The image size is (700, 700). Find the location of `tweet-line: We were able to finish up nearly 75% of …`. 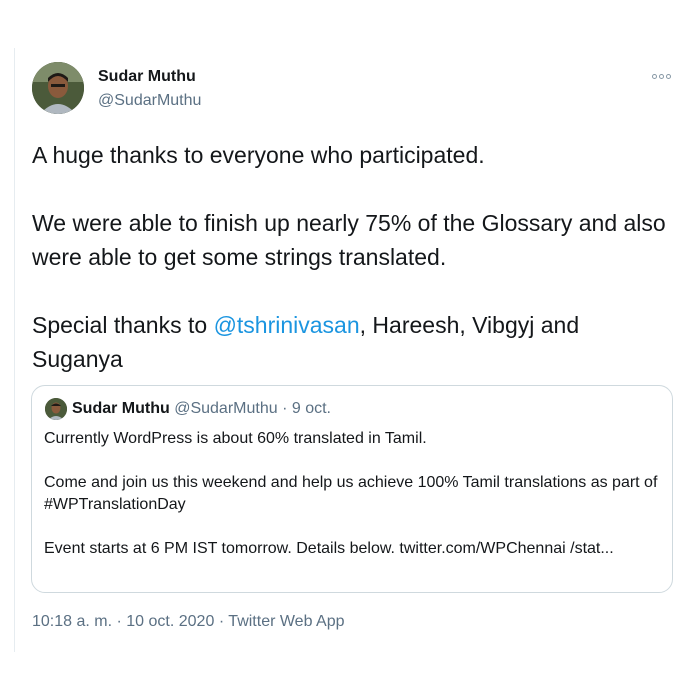

tweet-line: We were able to finish up nearly 75% of … is located at coordinates (349, 240).